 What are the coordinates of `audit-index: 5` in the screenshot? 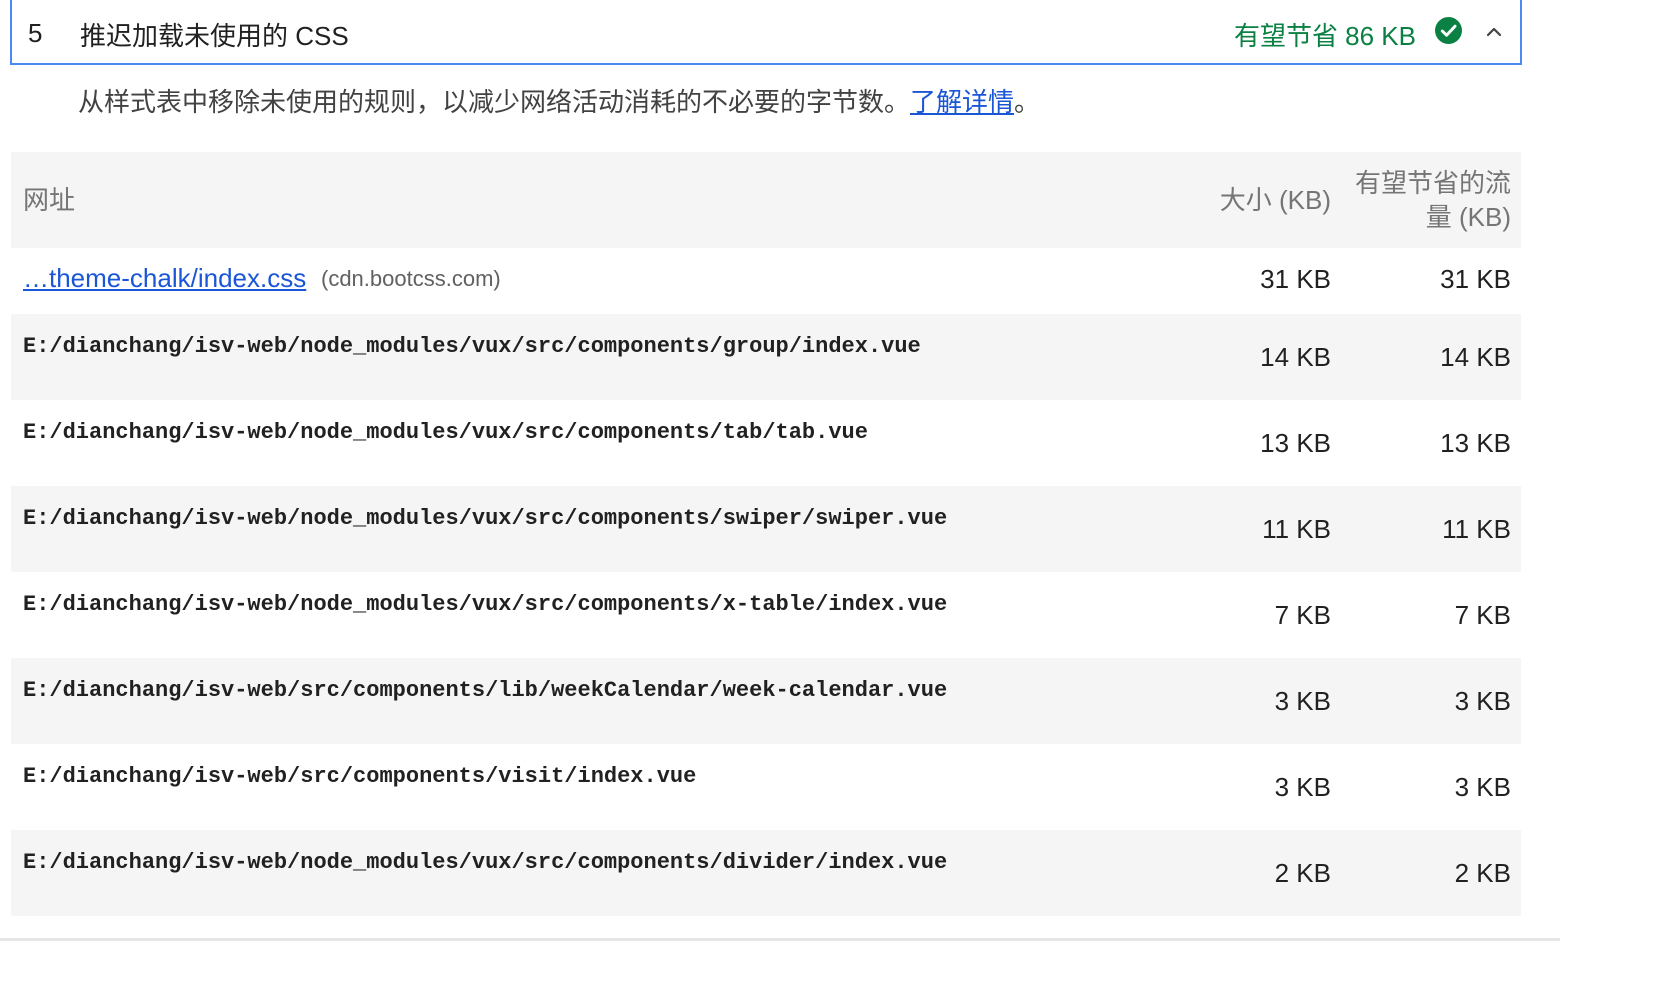 It's located at (35, 33).